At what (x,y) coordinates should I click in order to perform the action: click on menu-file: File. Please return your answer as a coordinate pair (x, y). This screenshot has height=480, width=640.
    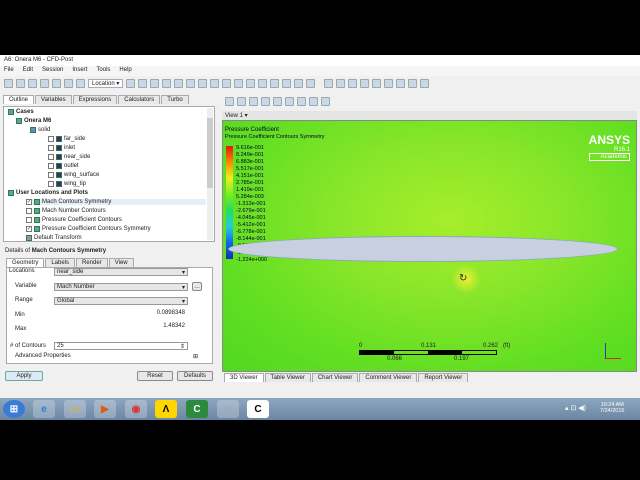
    Looking at the image, I should click on (9, 71).